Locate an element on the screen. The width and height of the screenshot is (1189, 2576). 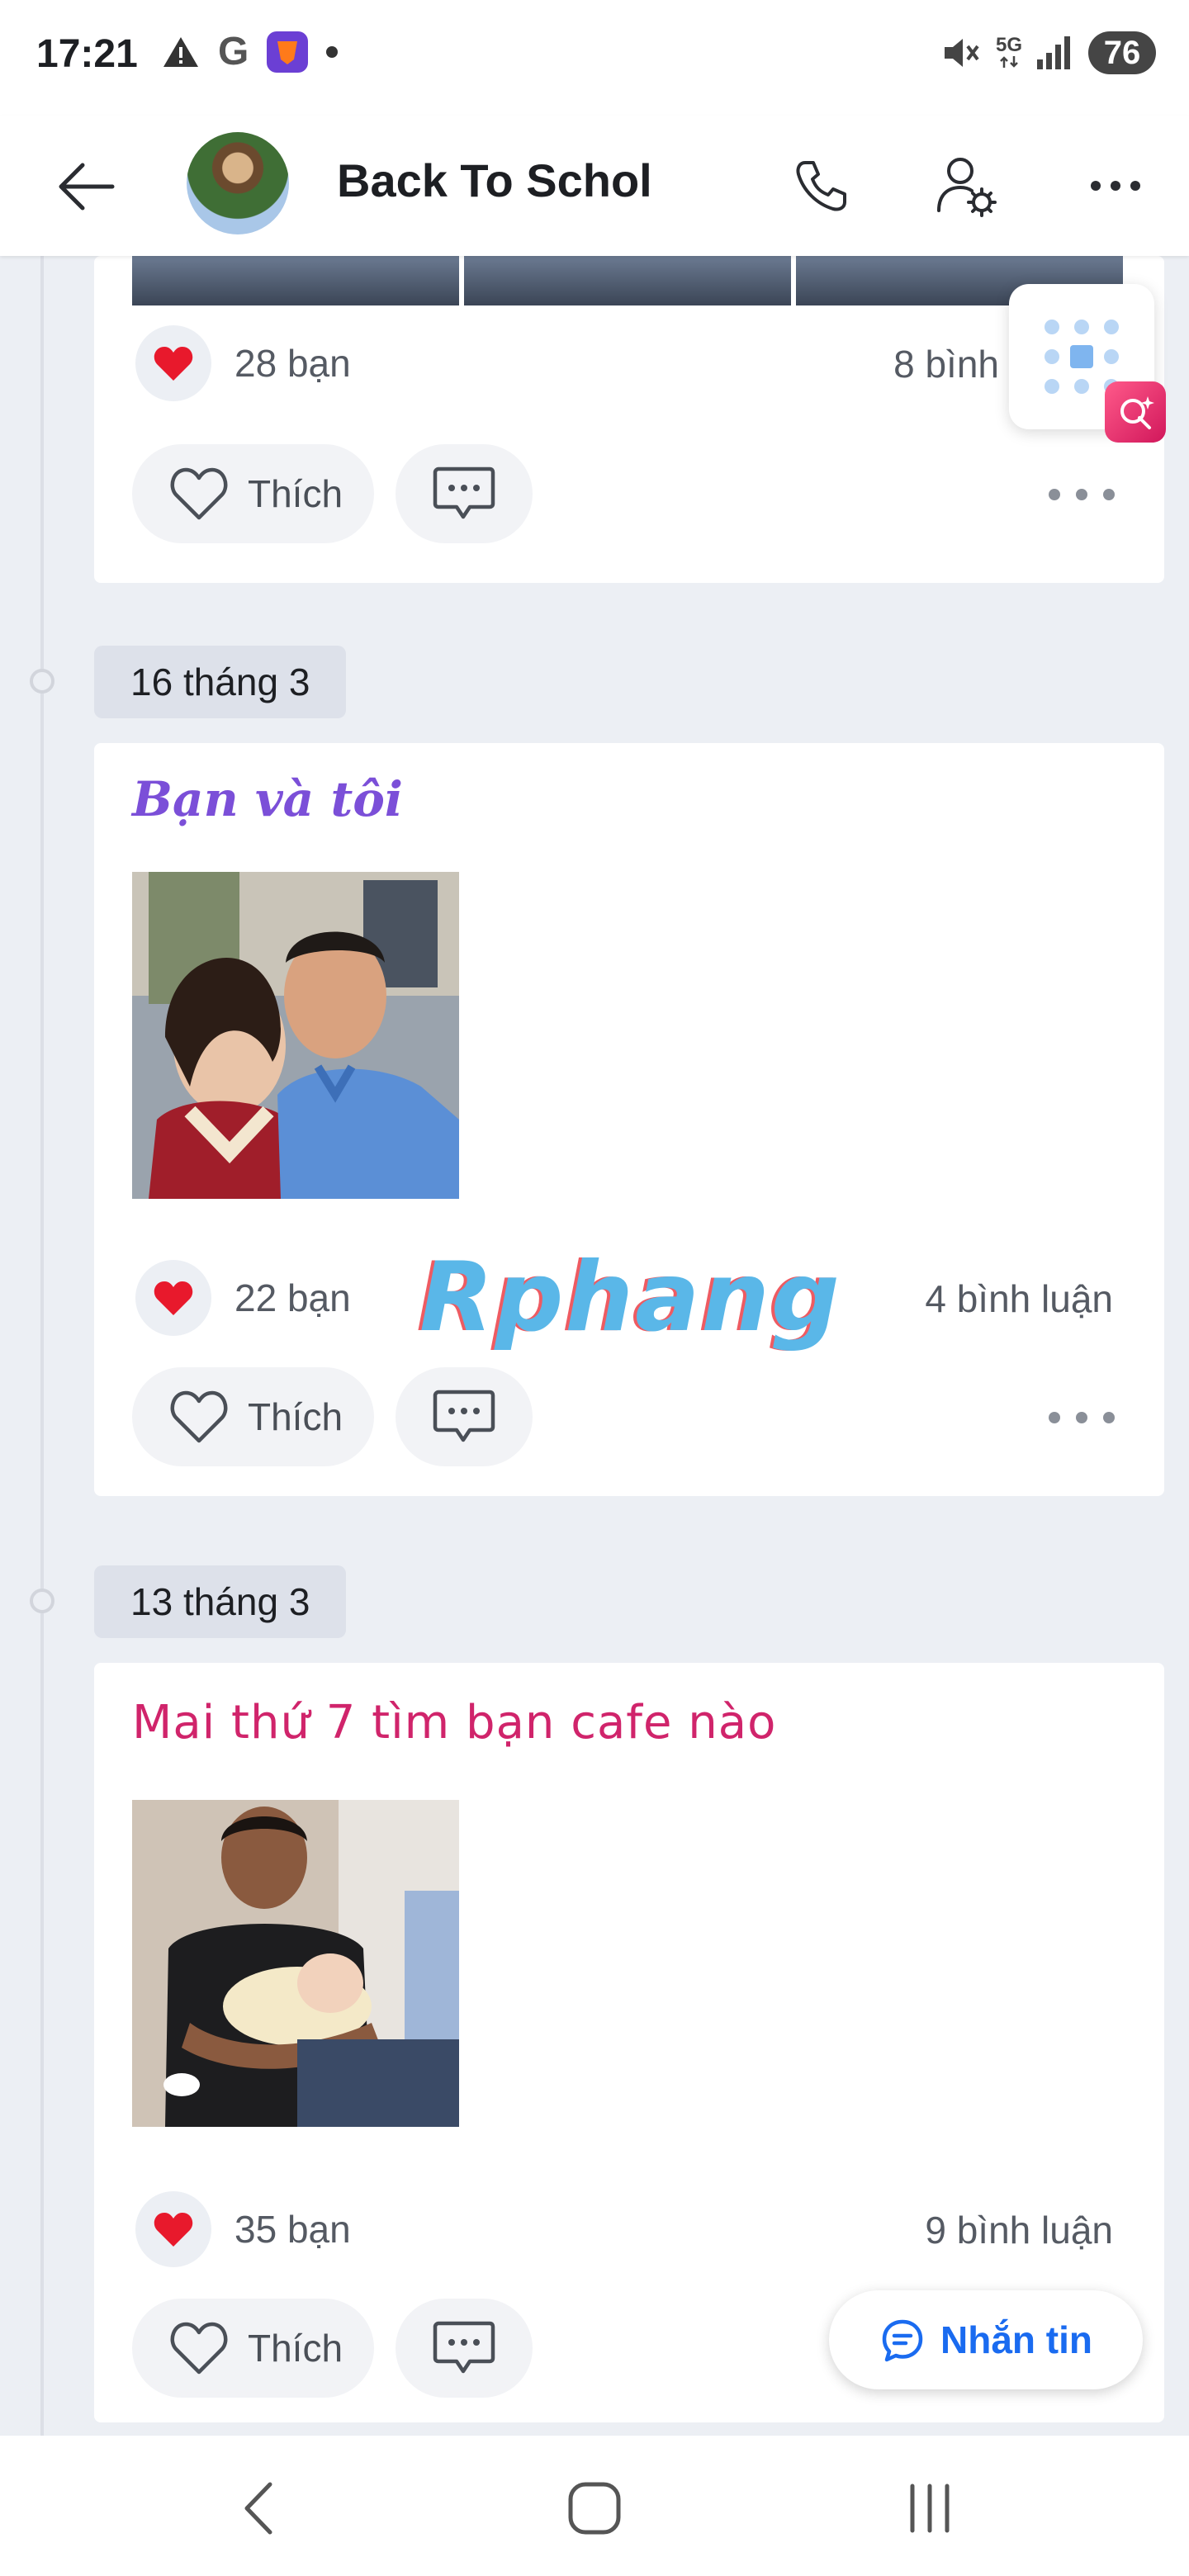
photo-strip is located at coordinates (627, 280).